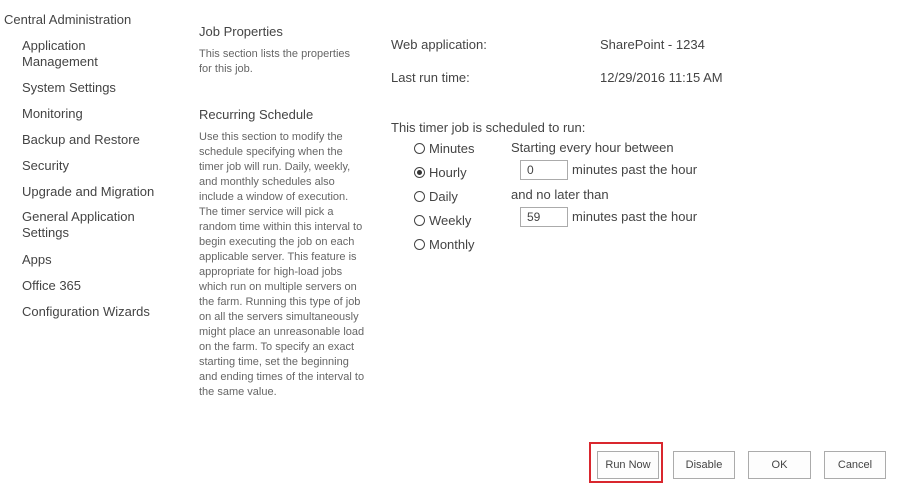 The width and height of the screenshot is (900, 483). What do you see at coordinates (779, 465) in the screenshot?
I see `ok-button: OK` at bounding box center [779, 465].